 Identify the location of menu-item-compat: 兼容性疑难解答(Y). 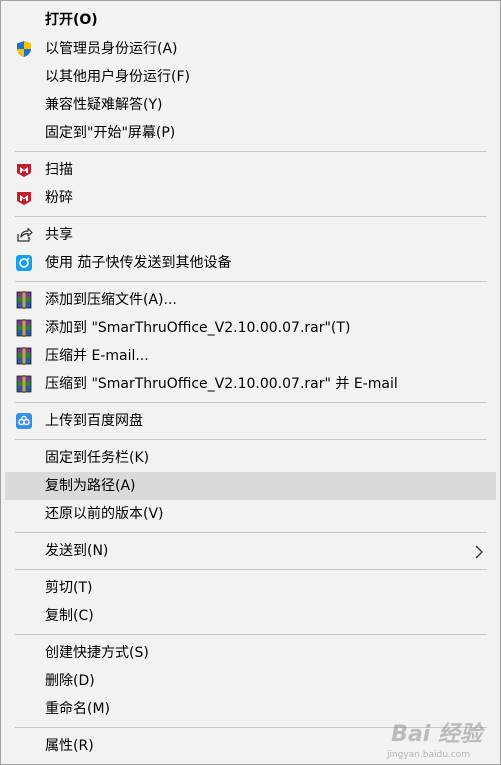
(250, 105).